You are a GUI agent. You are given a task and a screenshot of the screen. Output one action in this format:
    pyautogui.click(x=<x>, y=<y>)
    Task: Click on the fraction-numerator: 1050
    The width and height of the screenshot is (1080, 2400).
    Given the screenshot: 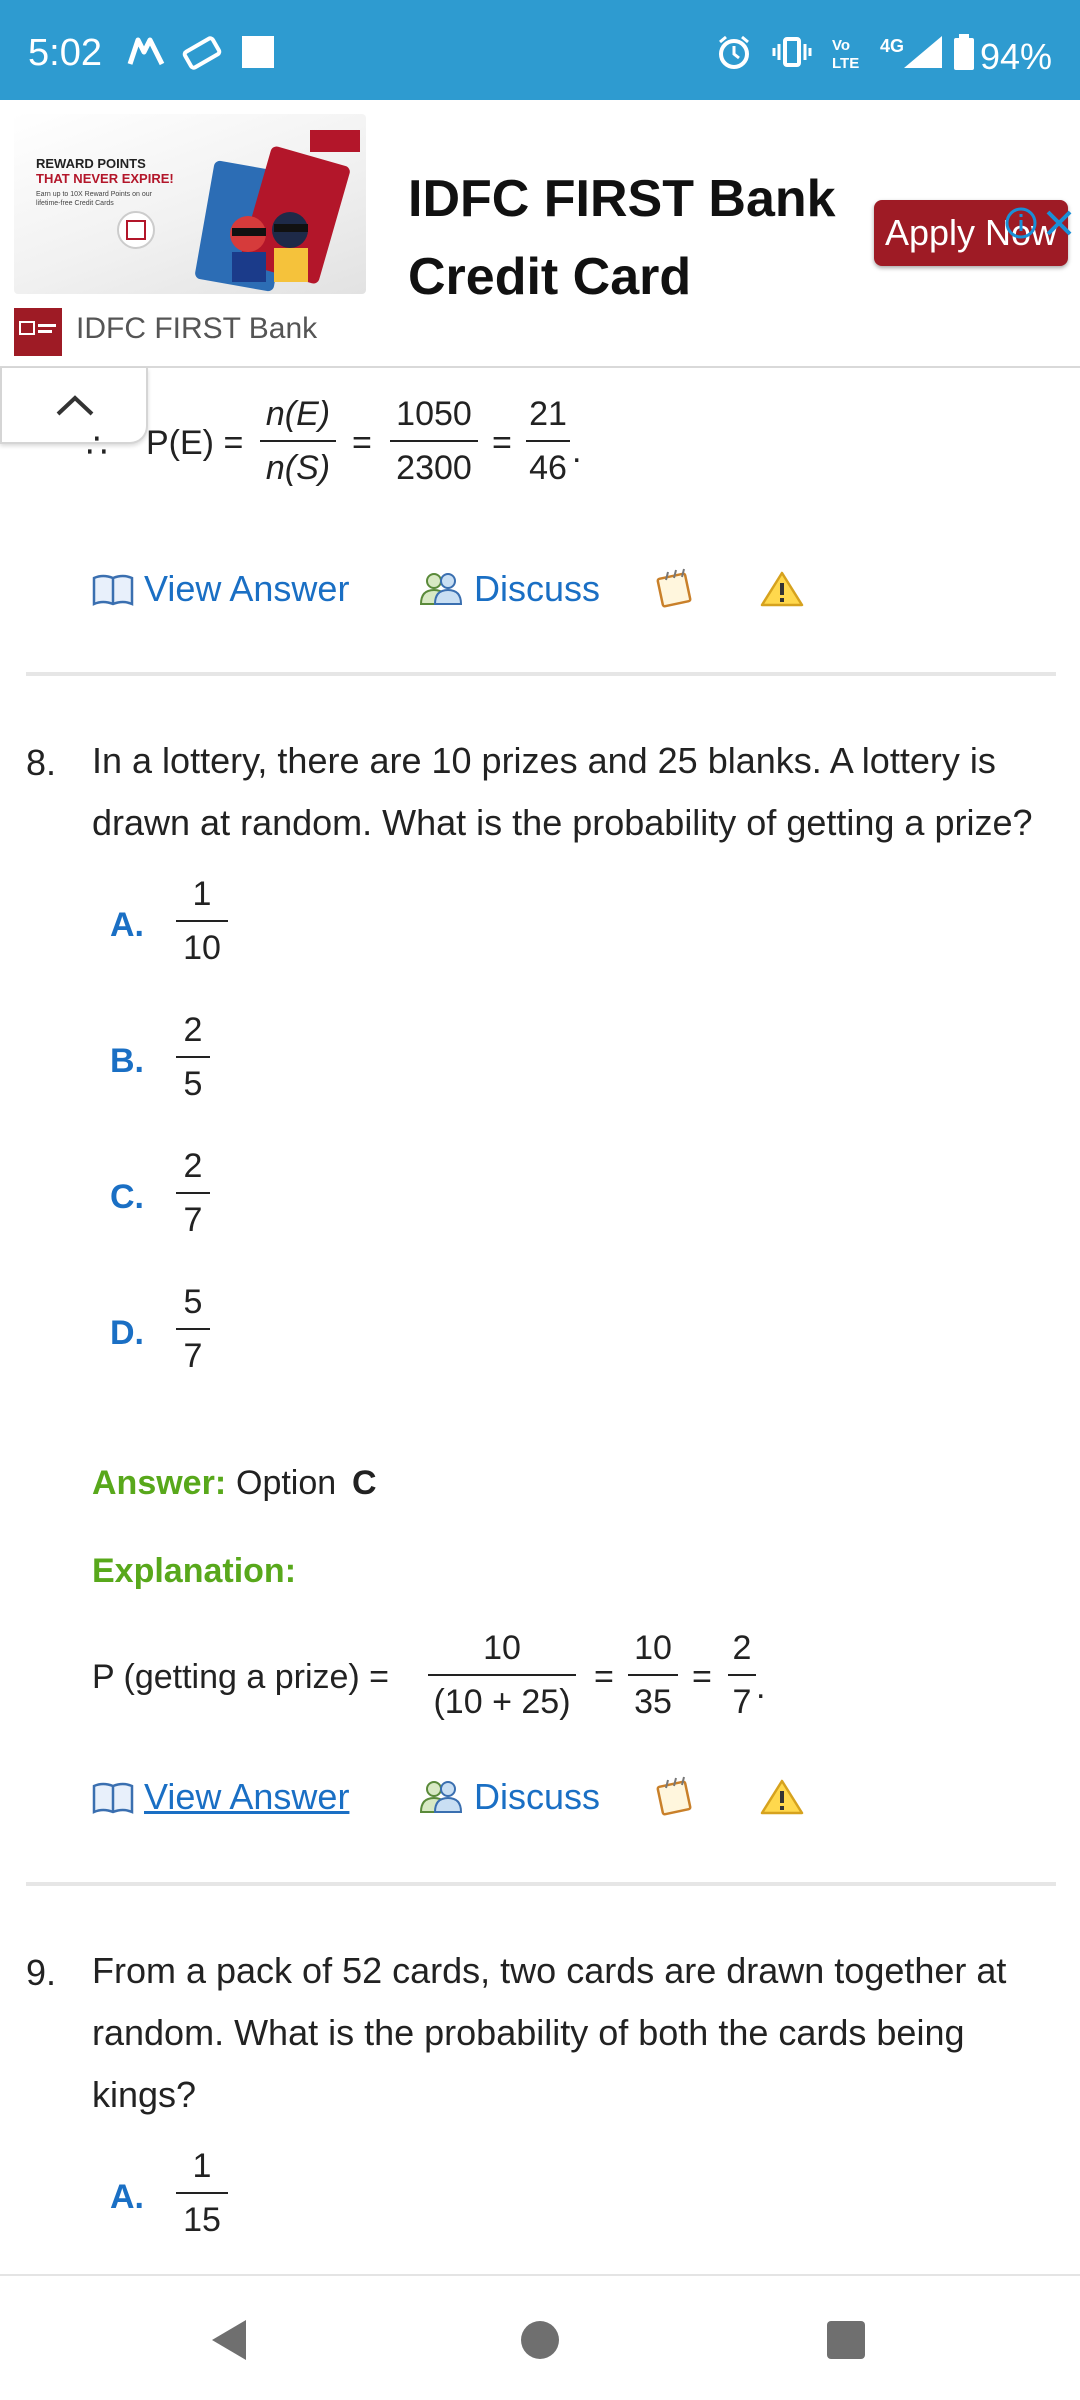 What is the action you would take?
    pyautogui.click(x=434, y=414)
    